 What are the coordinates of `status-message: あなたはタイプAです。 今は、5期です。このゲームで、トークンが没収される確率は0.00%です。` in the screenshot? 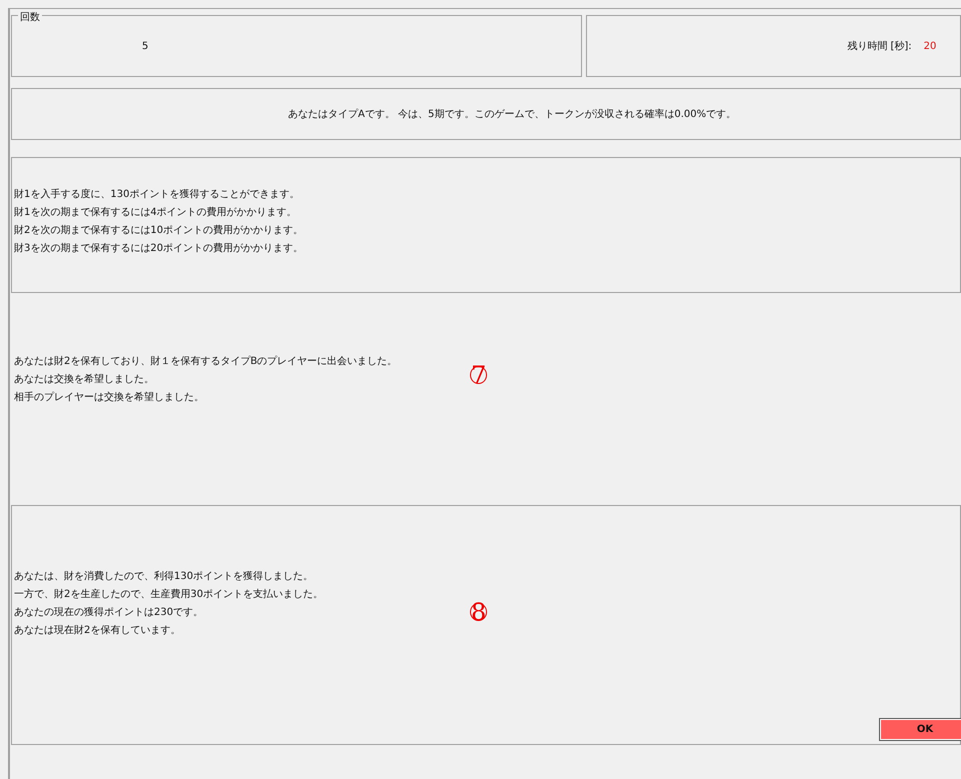 It's located at (512, 115).